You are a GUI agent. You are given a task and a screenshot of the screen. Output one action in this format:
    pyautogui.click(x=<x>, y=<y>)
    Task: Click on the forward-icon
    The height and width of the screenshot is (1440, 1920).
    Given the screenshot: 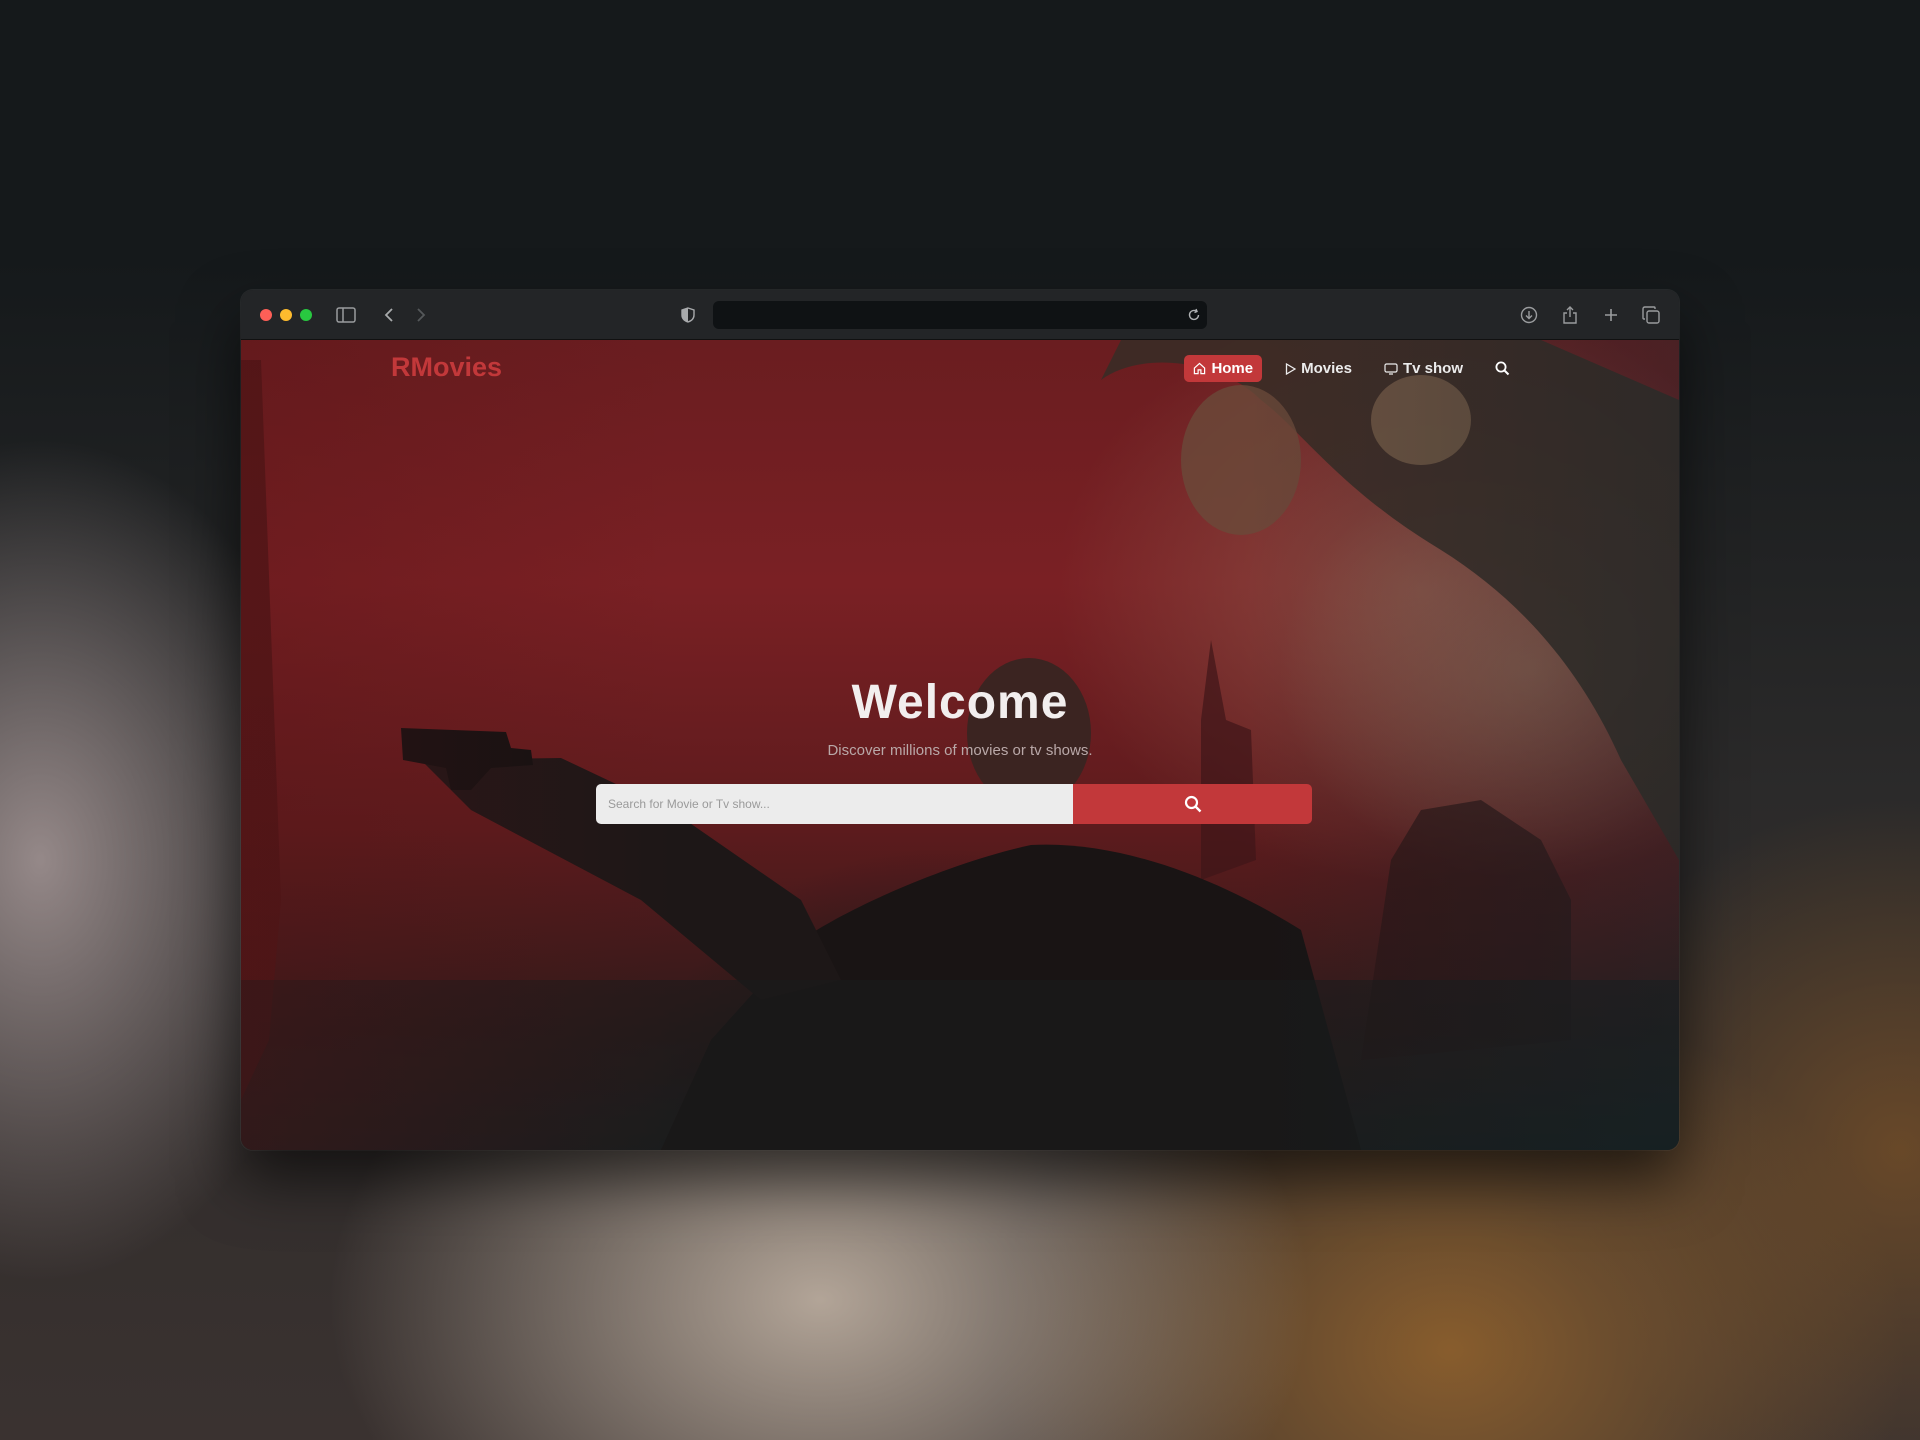 What is the action you would take?
    pyautogui.click(x=421, y=315)
    